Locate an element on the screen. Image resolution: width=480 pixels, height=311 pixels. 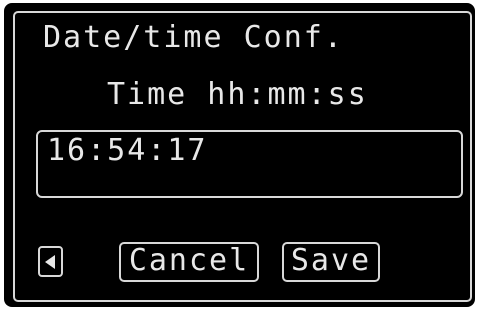
back-button is located at coordinates (50, 261).